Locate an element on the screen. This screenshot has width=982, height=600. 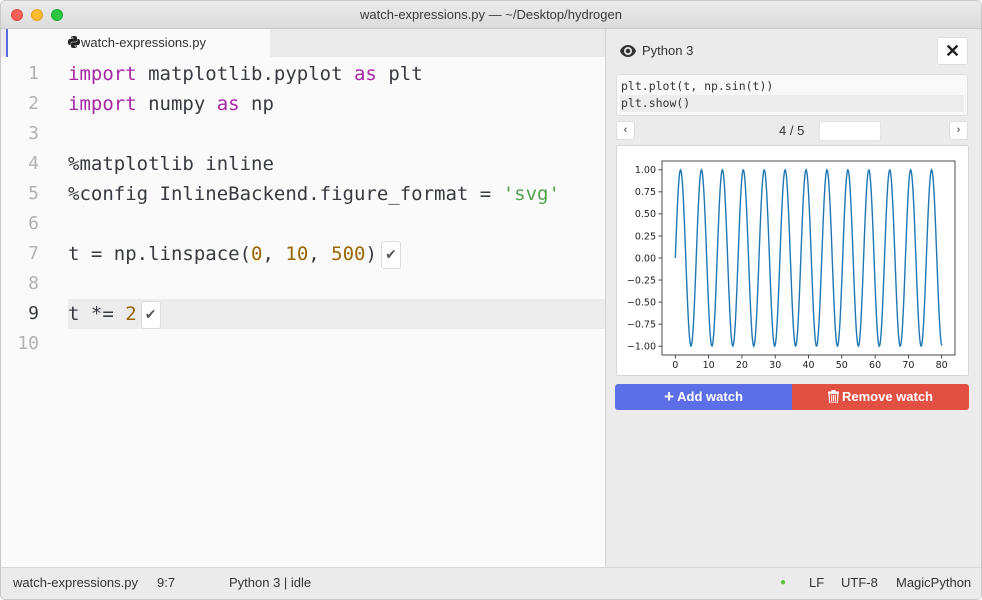
y-tick-label: −0.25 is located at coordinates (641, 280).